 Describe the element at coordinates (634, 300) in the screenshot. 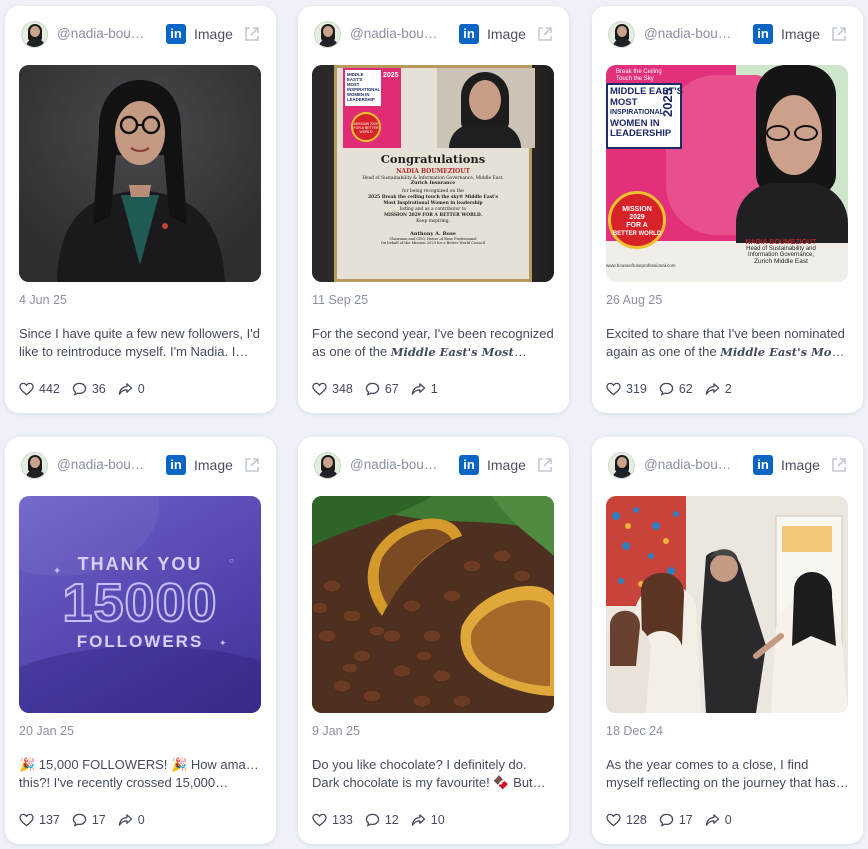

I see `post-date: 26 Aug 25` at that location.